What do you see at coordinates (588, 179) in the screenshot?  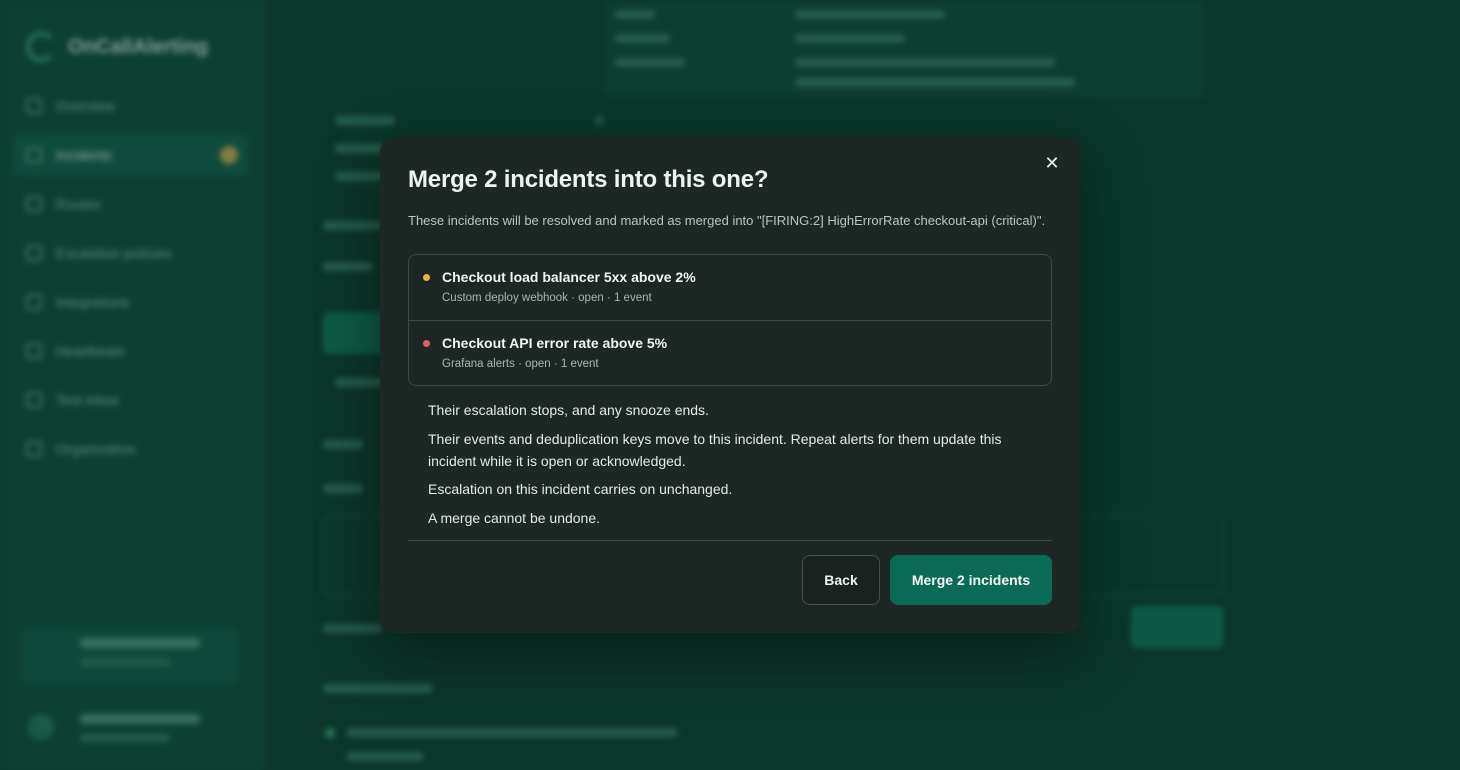 I see `dialog-title: Merge 2 incidents into this one?` at bounding box center [588, 179].